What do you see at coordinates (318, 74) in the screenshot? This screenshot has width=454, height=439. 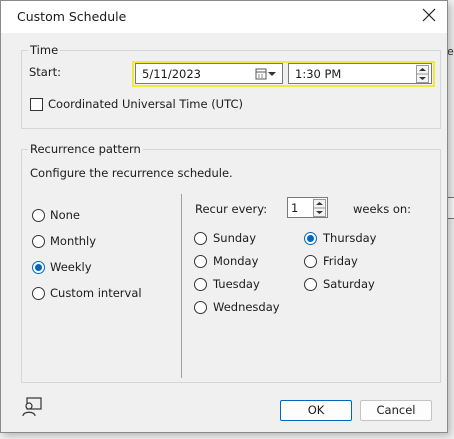 I see `start-time-value: 1:30 PM` at bounding box center [318, 74].